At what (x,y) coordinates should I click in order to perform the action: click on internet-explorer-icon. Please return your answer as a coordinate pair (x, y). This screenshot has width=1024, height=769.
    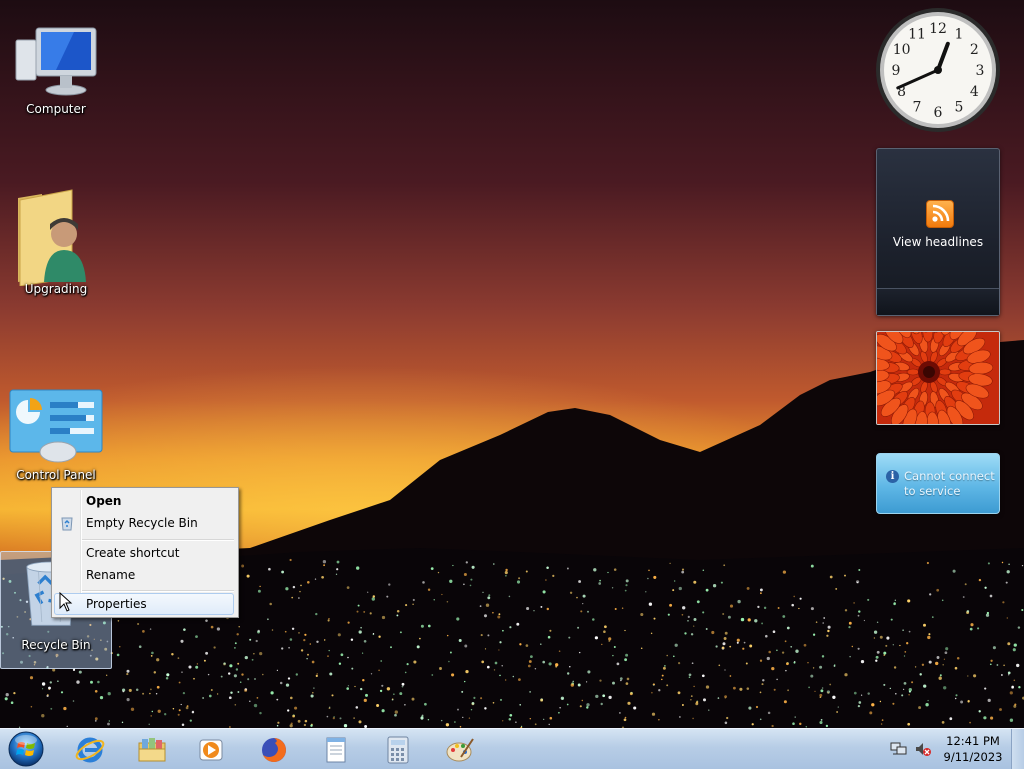
    Looking at the image, I should click on (90, 750).